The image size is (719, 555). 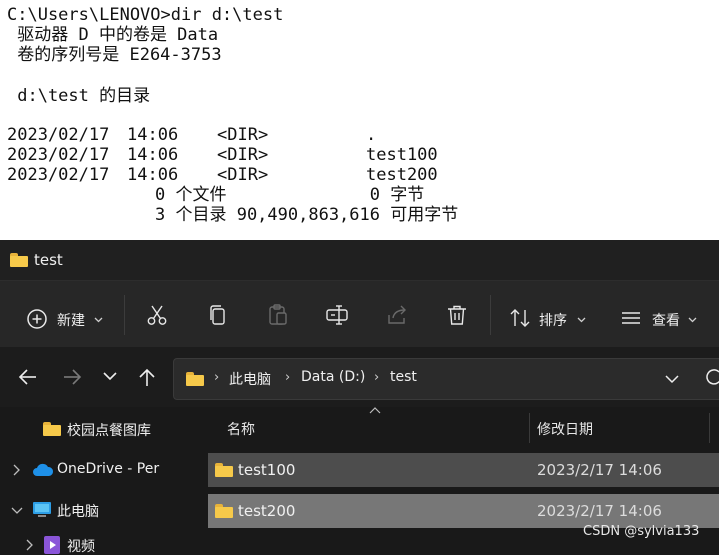 I want to click on navigation-bar: › 此电脑 › Data (D:) › test, so click(x=359, y=377).